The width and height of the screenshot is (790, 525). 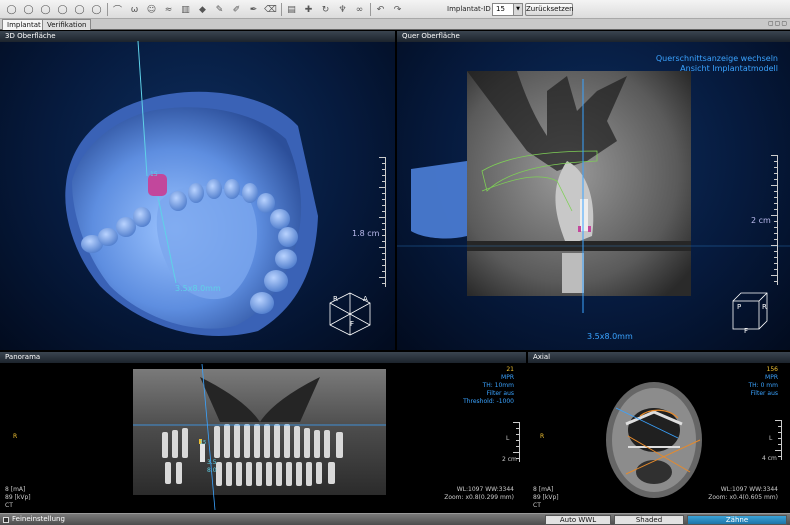 I want to click on cube-label-a: A, so click(x=365, y=299).